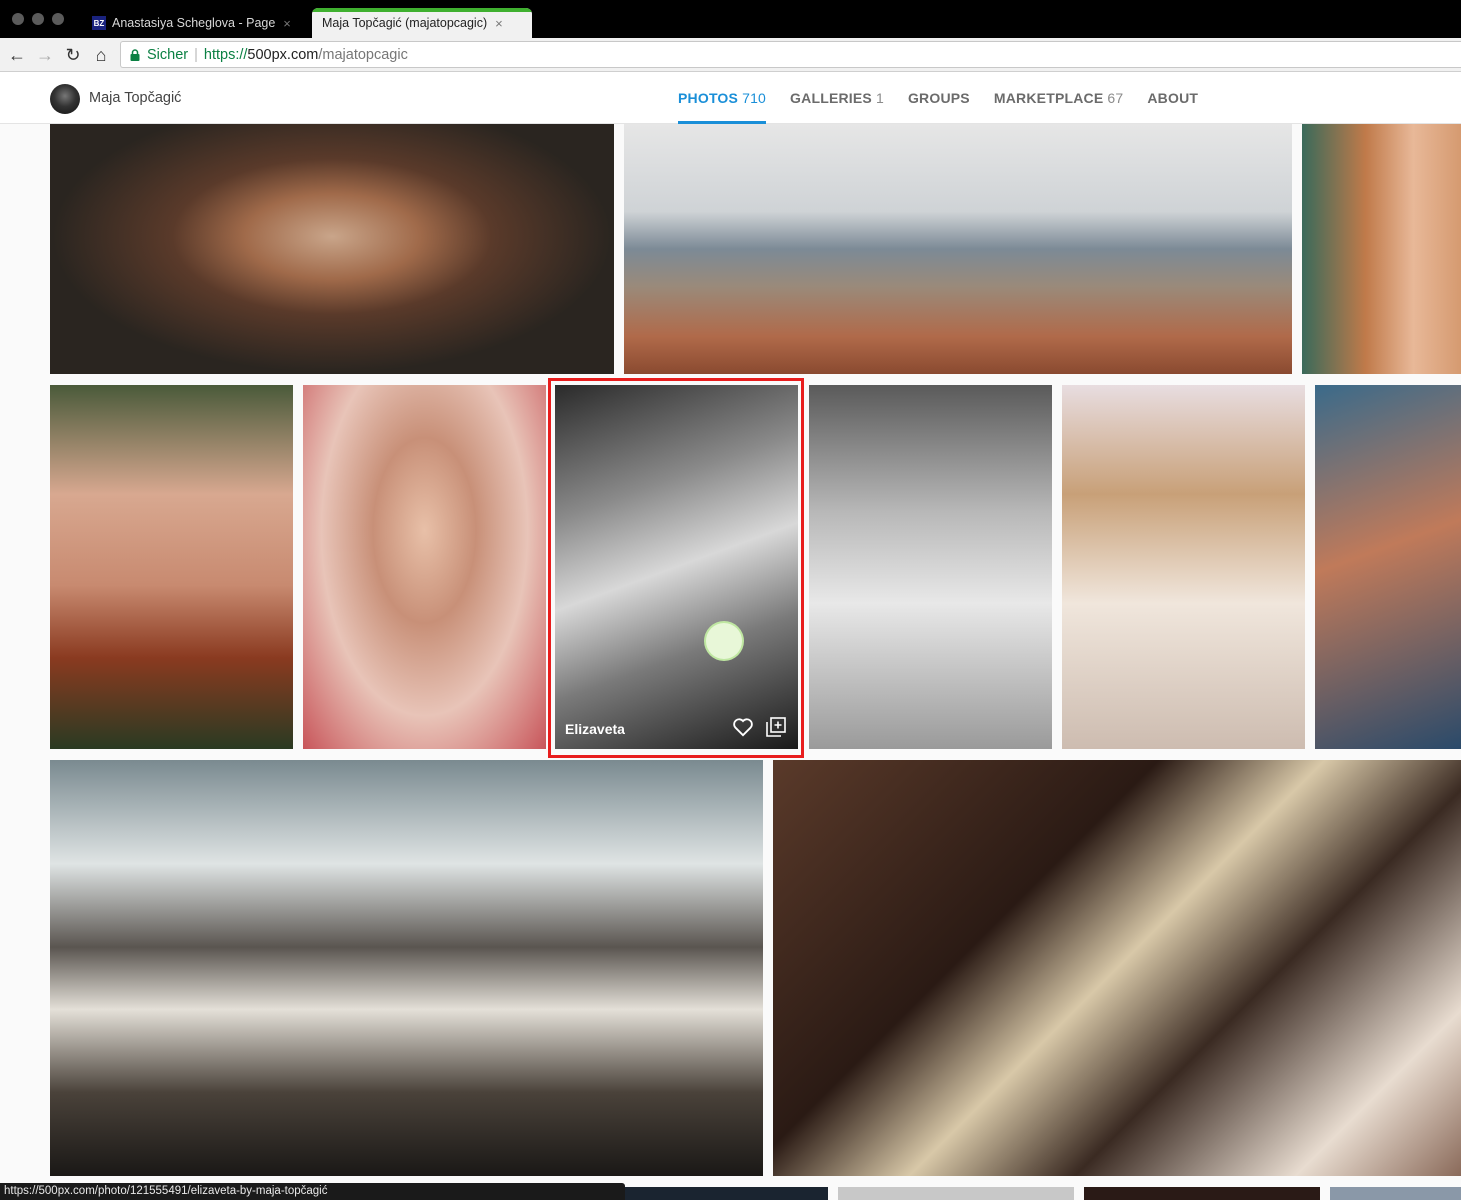 The width and height of the screenshot is (1461, 1200). Describe the element at coordinates (283, 54) in the screenshot. I see `url-host: 500px.com` at that location.